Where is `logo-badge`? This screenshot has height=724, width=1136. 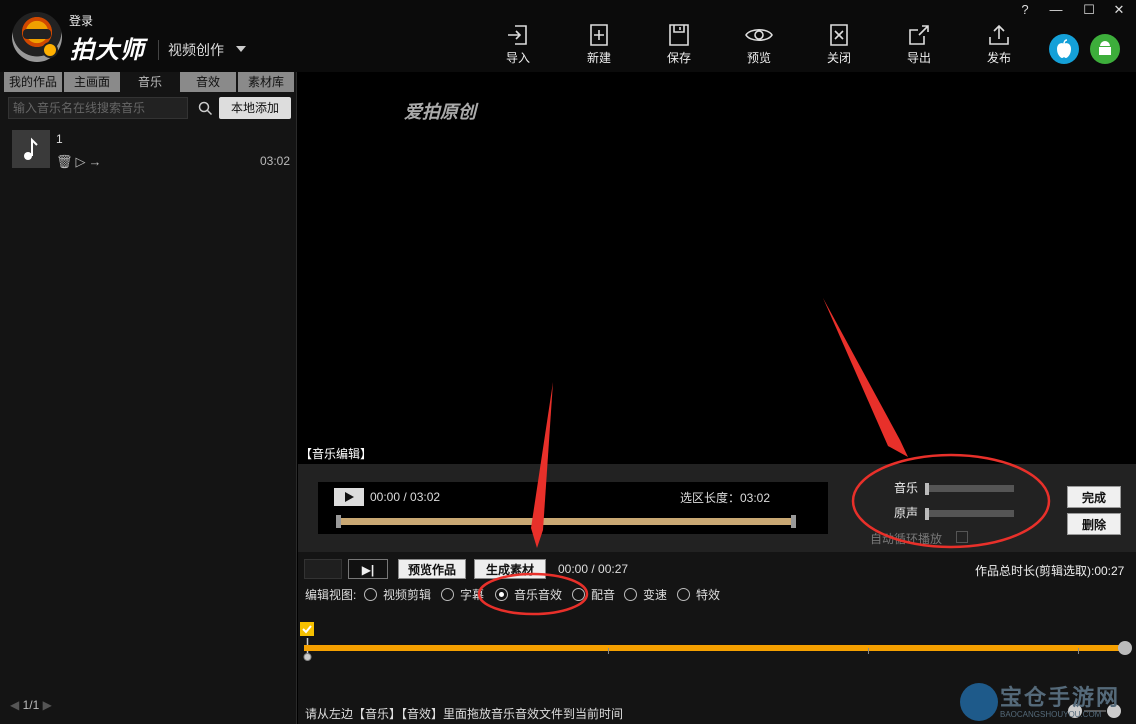
logo-badge is located at coordinates (50, 50).